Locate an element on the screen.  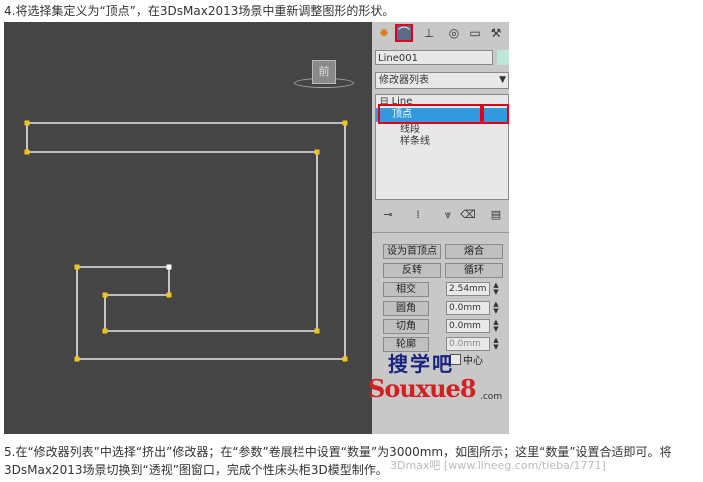
fuse-button: 熔合 is located at coordinates (474, 251).